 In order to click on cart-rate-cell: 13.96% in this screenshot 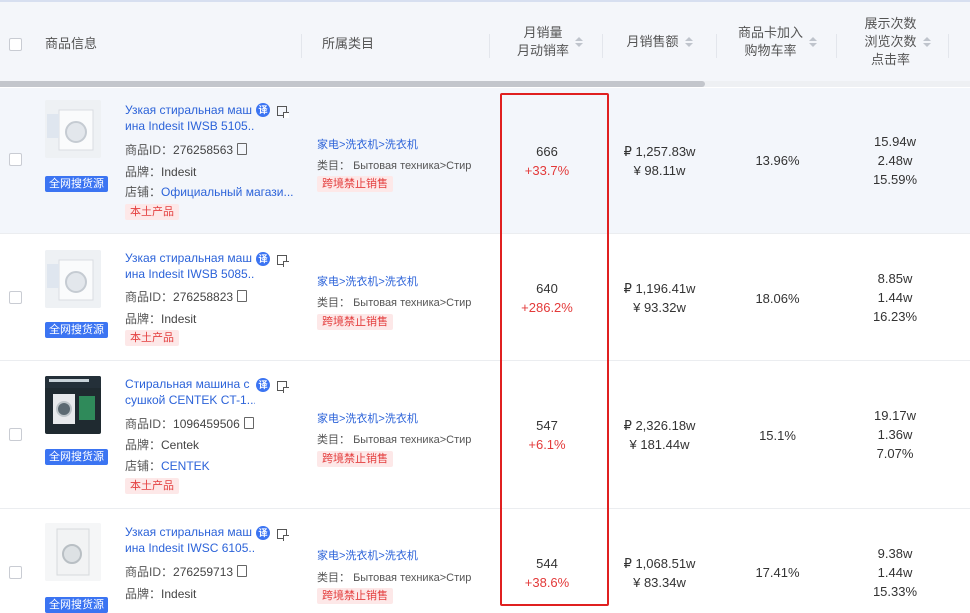, I will do `click(777, 160)`.